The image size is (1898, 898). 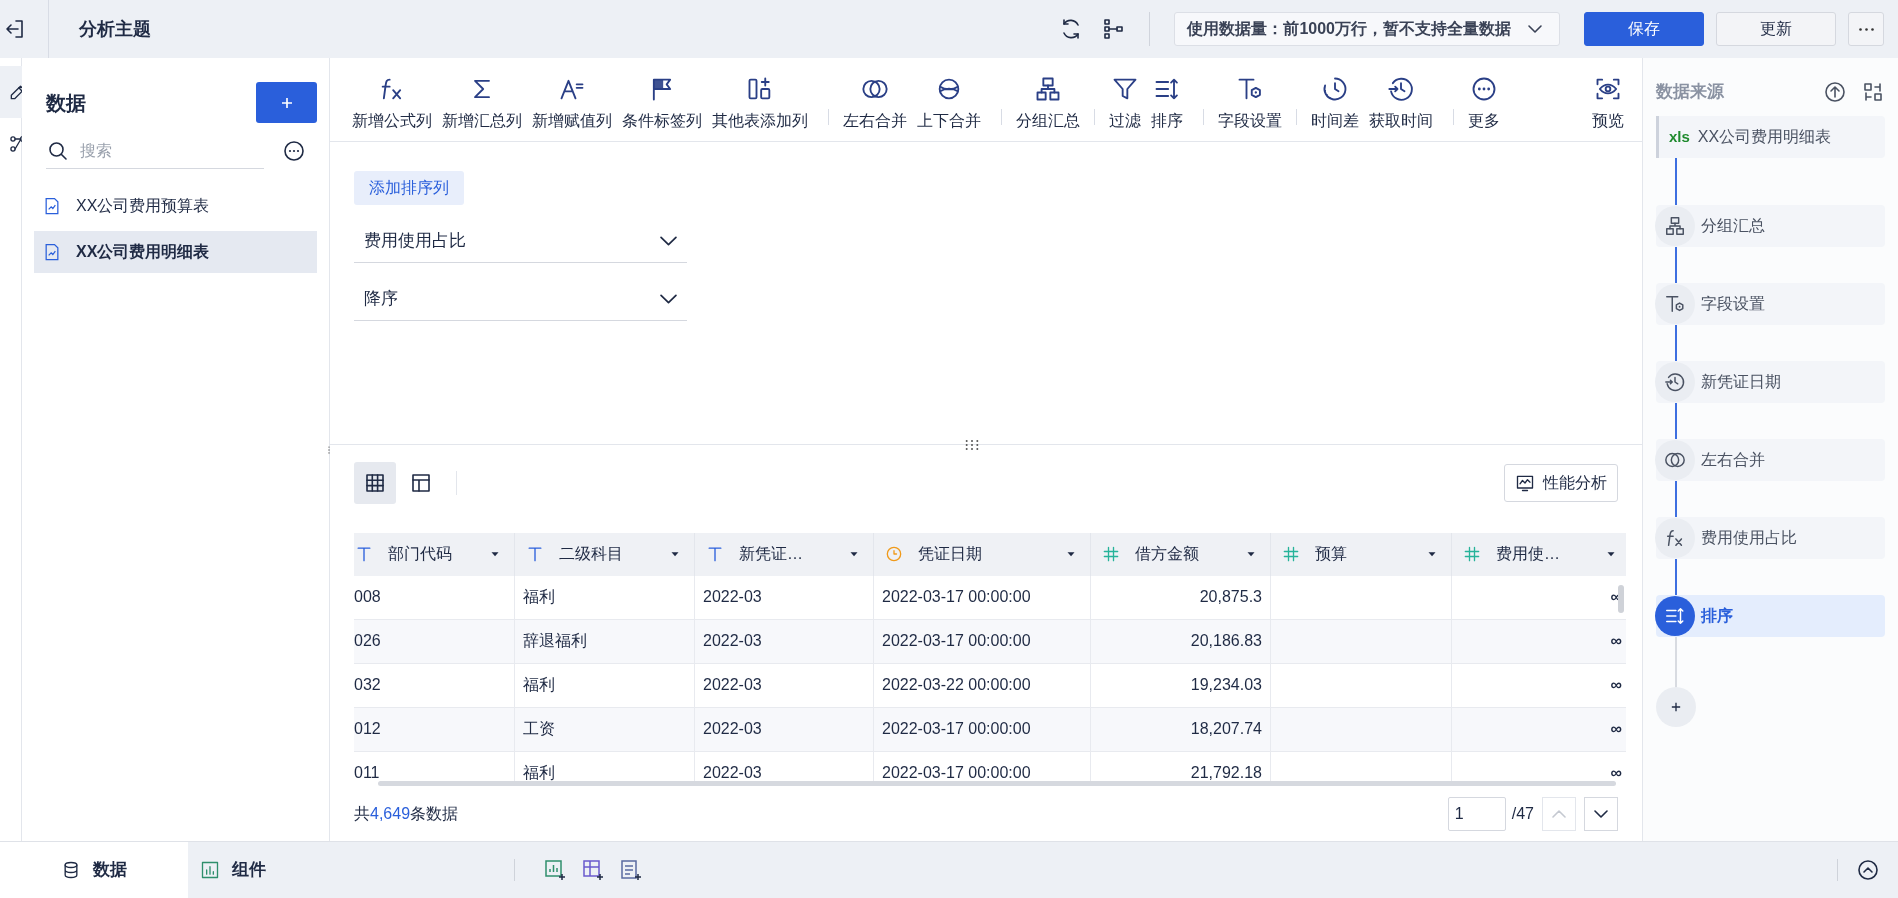 What do you see at coordinates (1167, 104) in the screenshot?
I see `toolbar-button: 排序` at bounding box center [1167, 104].